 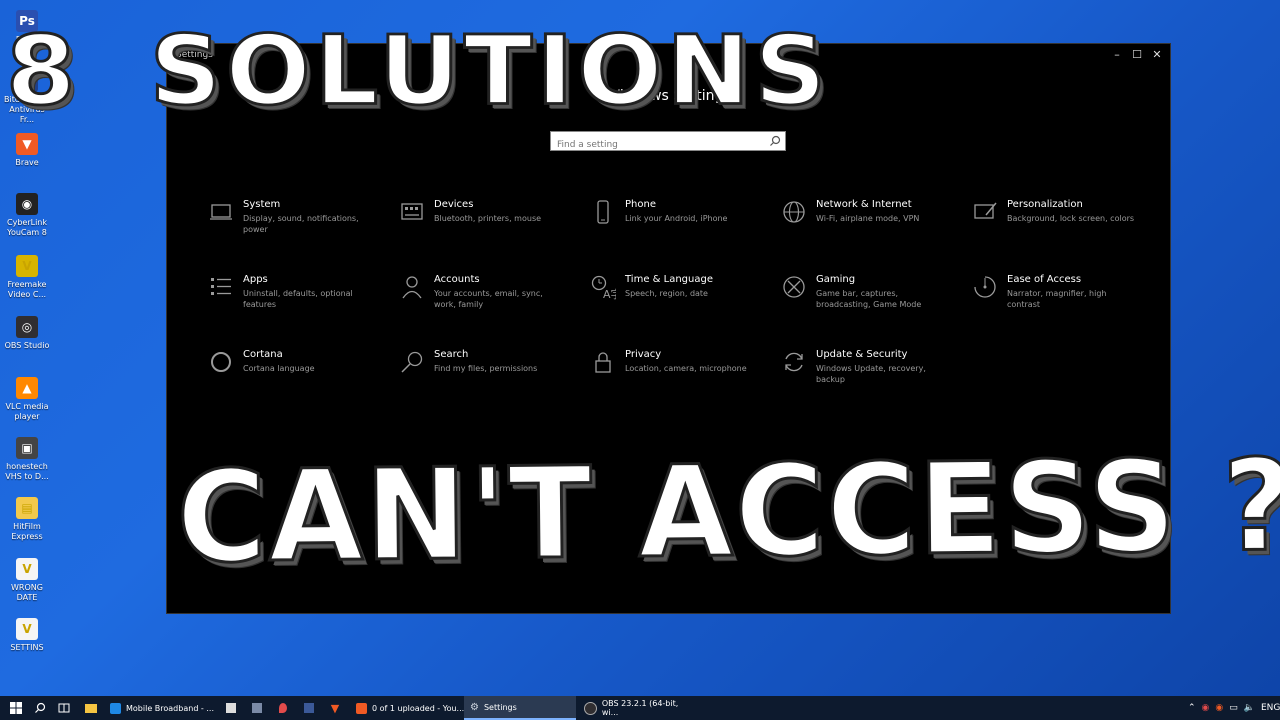 I want to click on brave-pin: ▼, so click(x=335, y=708).